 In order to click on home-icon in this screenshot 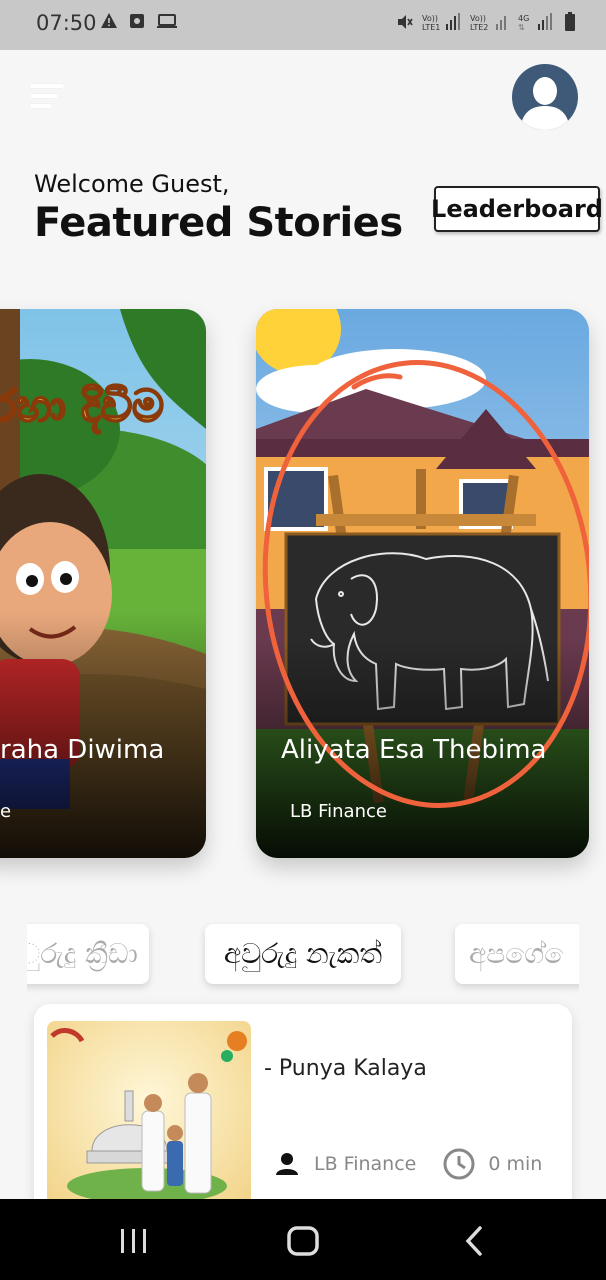, I will do `click(303, 1241)`.